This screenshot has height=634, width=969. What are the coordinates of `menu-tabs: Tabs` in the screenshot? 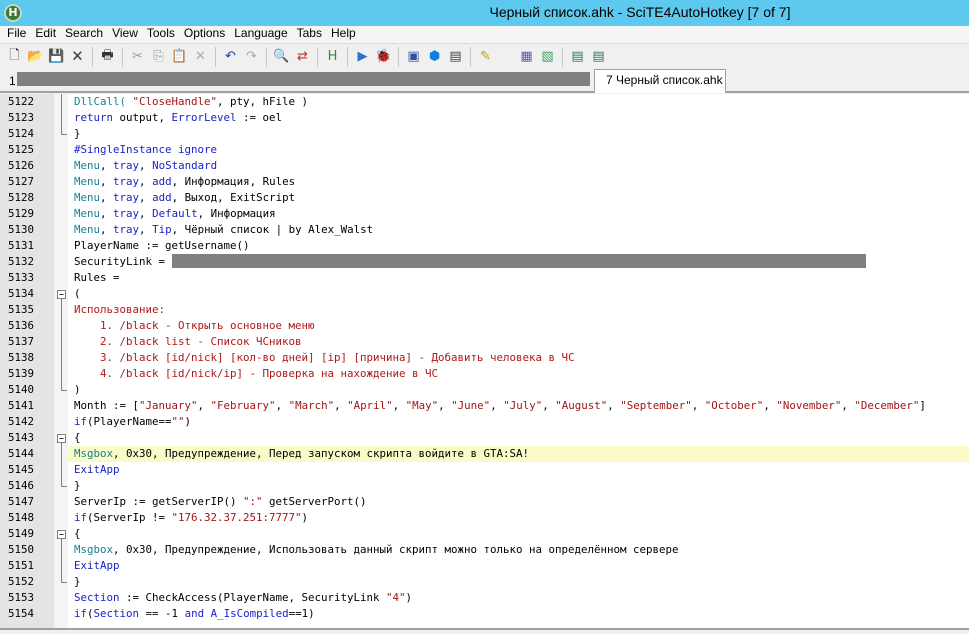 It's located at (306, 34).